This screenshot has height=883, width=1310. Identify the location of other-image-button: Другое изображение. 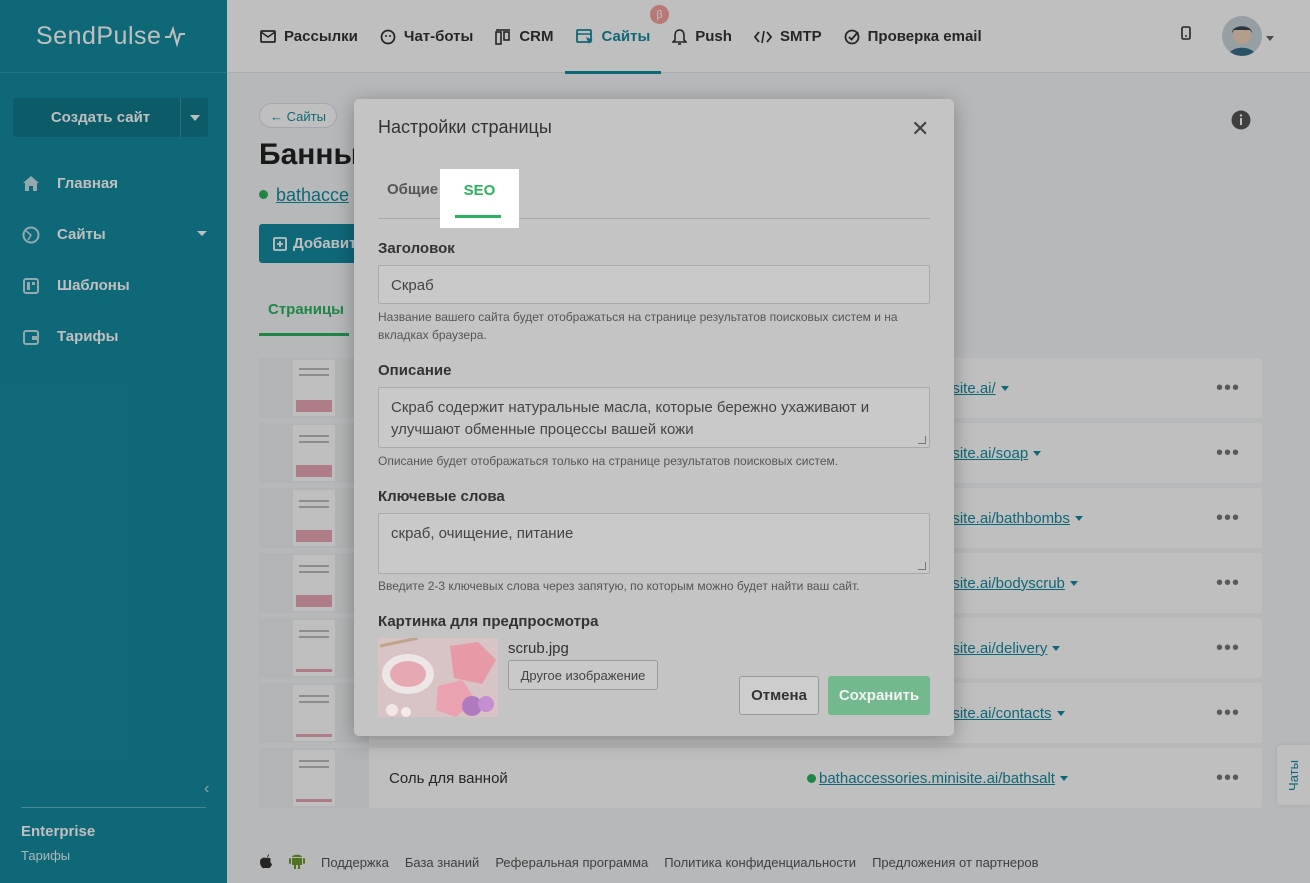
(583, 675).